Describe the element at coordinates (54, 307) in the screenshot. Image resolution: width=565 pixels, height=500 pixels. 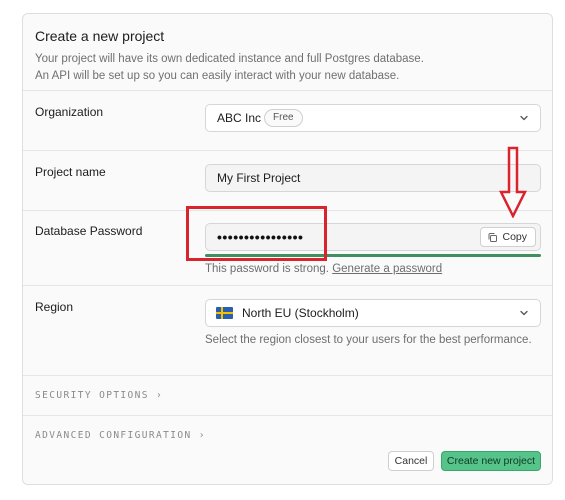
I see `region-label: Region` at that location.